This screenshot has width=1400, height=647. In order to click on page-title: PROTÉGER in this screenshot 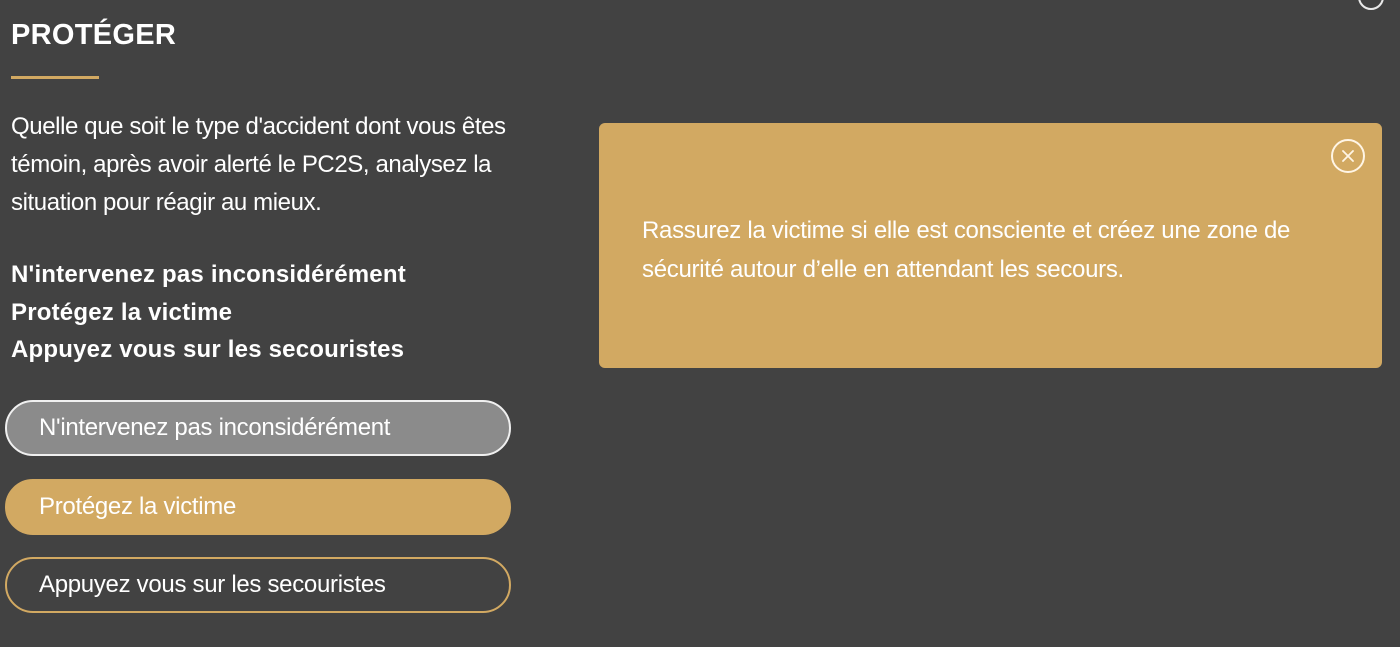, I will do `click(94, 35)`.